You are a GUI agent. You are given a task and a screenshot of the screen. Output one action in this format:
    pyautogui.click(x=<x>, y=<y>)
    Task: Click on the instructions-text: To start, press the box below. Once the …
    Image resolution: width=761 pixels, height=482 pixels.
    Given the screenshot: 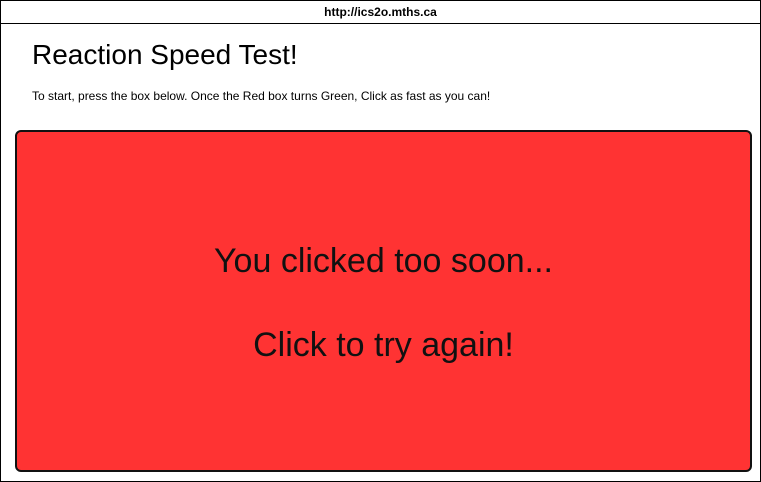 What is the action you would take?
    pyautogui.click(x=261, y=96)
    